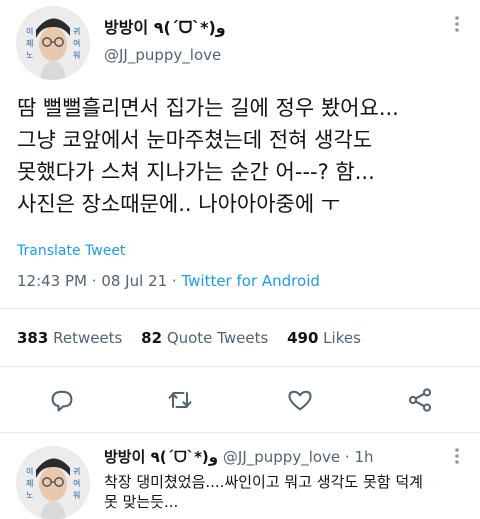 The width and height of the screenshot is (480, 519). I want to click on share-icon, so click(420, 400).